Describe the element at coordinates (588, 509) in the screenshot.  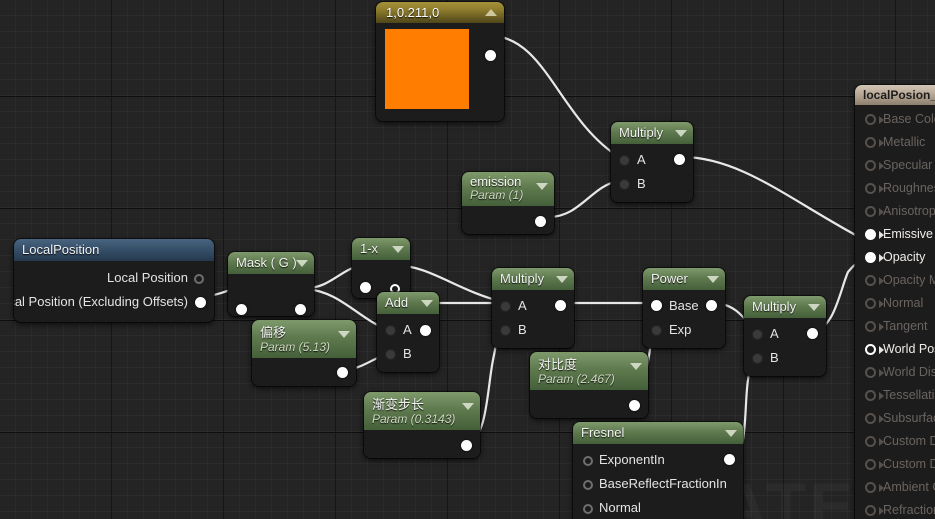
I see `input-pin-normal` at that location.